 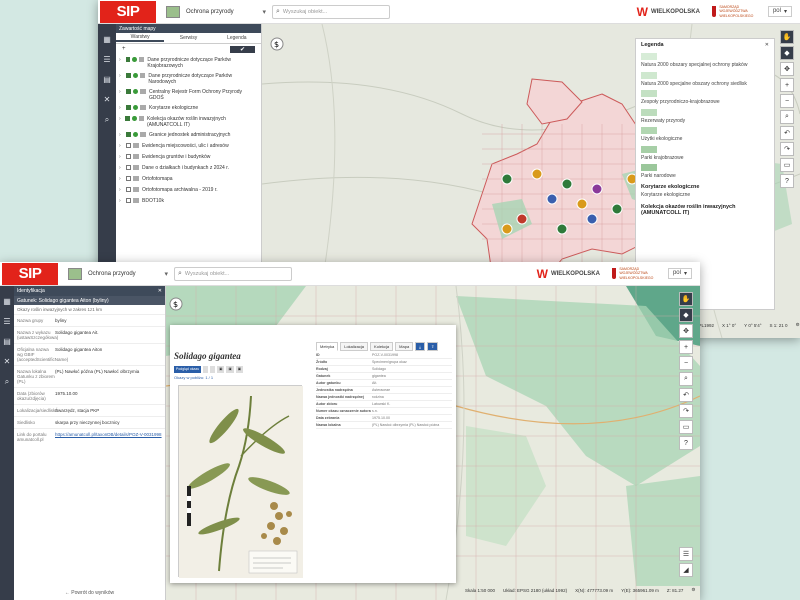 I want to click on check-all-icon: ✔, so click(x=242, y=49).